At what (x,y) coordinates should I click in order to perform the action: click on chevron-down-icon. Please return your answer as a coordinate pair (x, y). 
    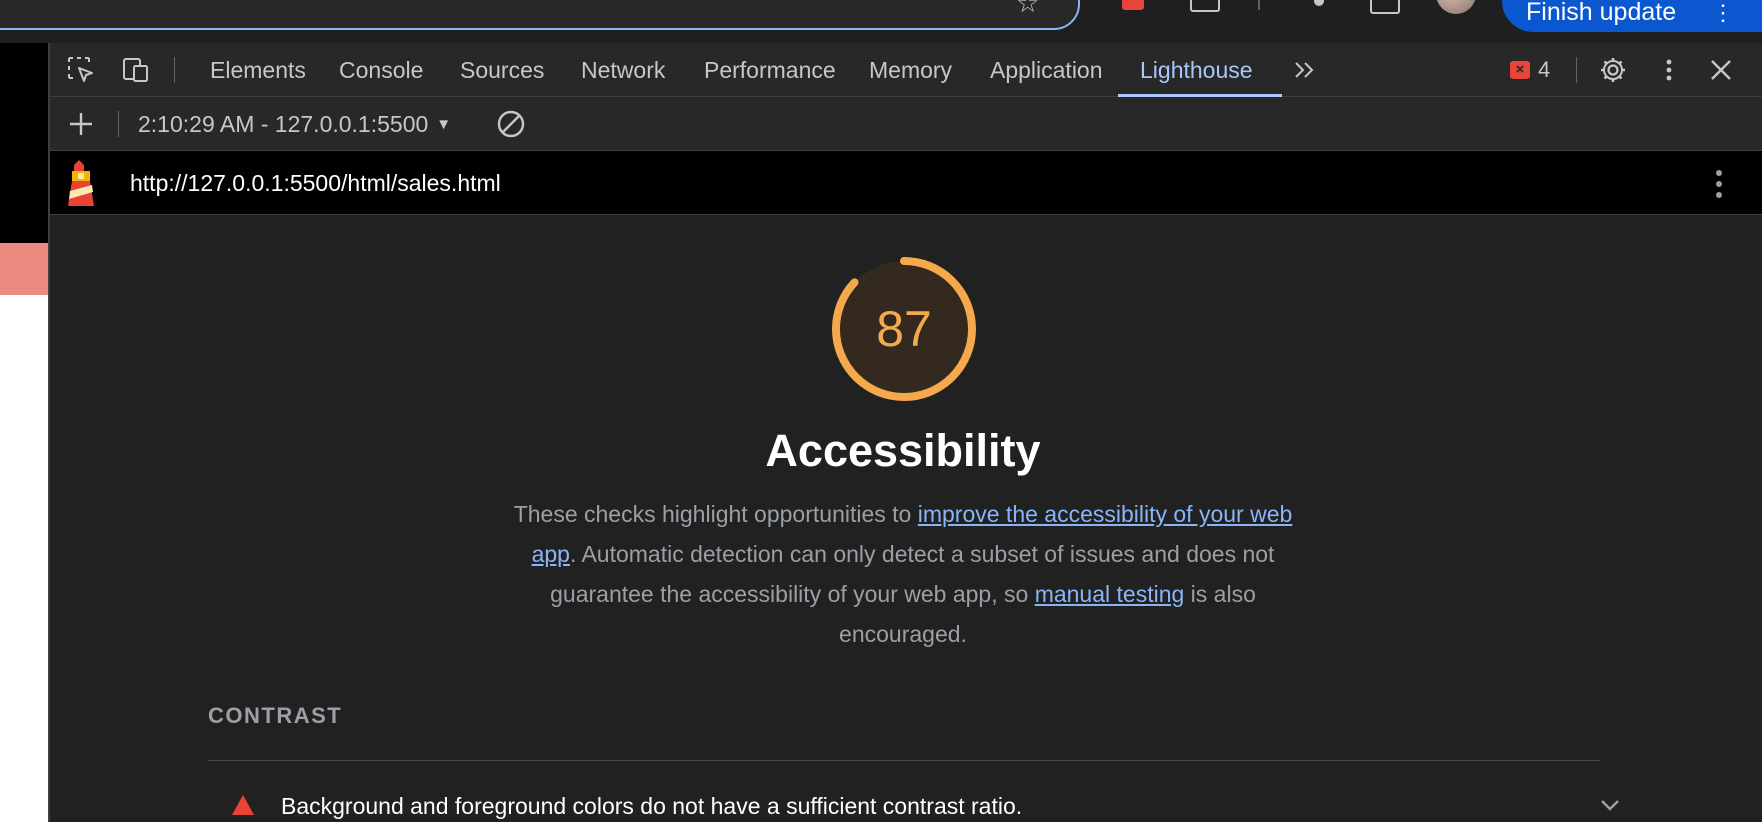
    Looking at the image, I should click on (1610, 805).